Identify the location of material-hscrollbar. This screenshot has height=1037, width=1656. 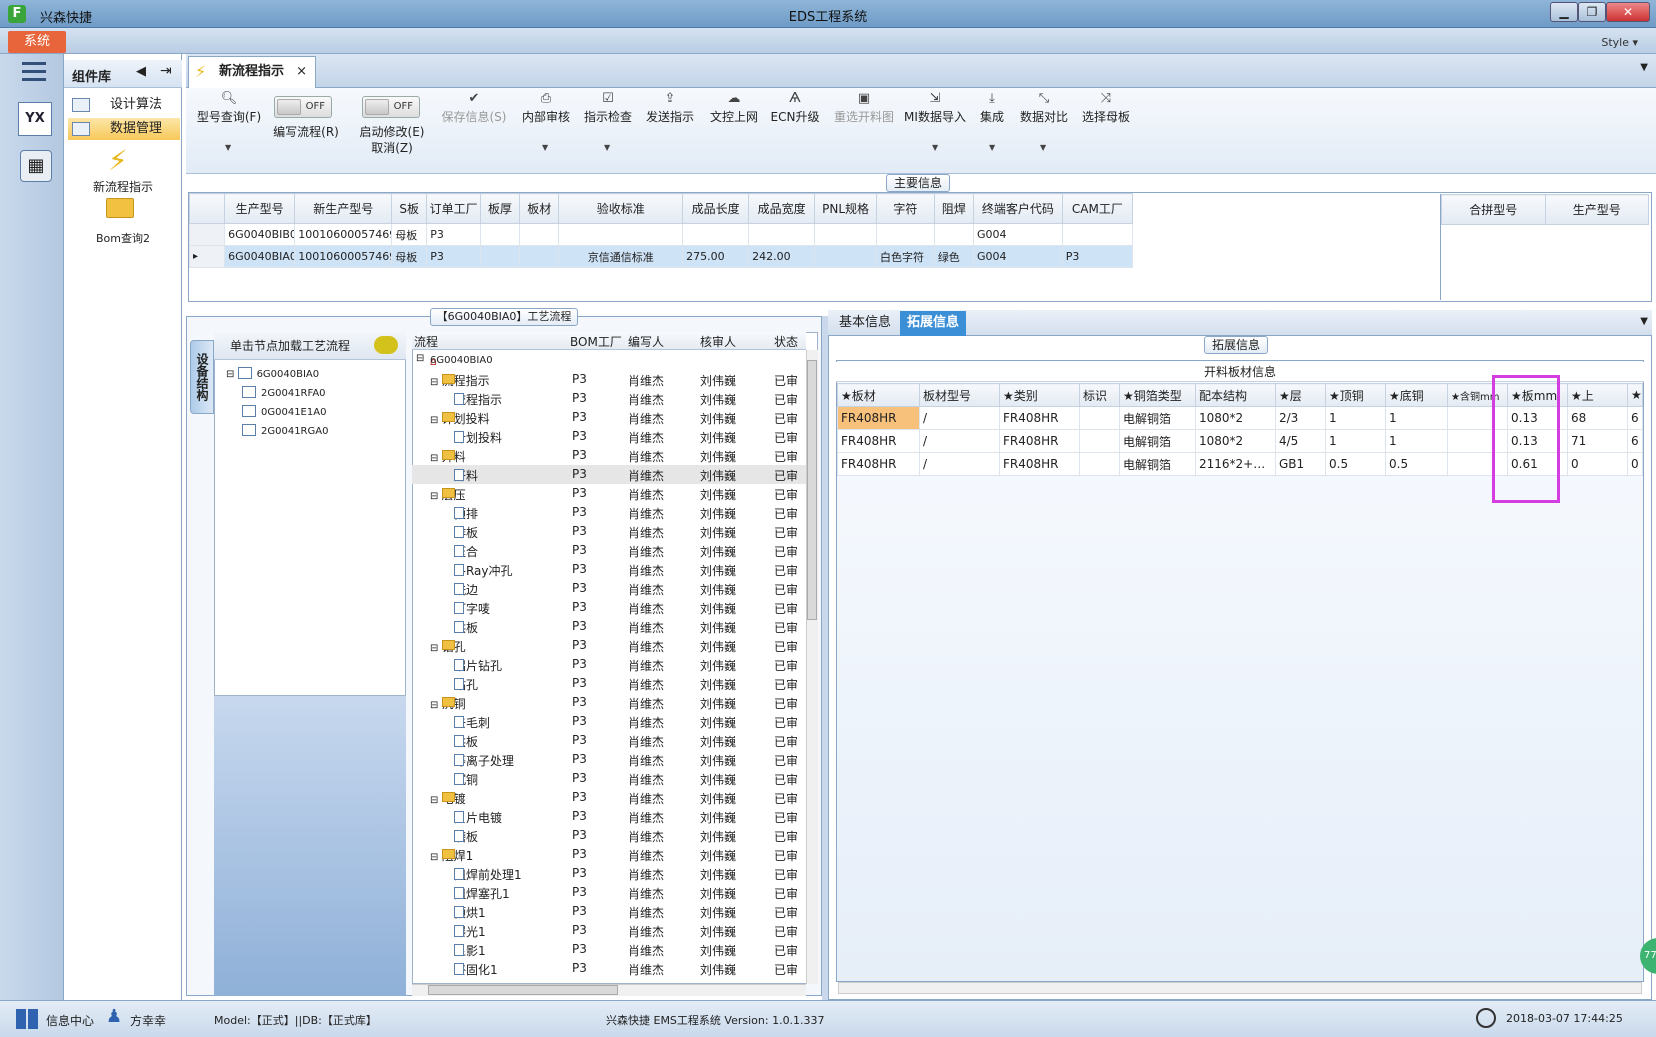
(1240, 988).